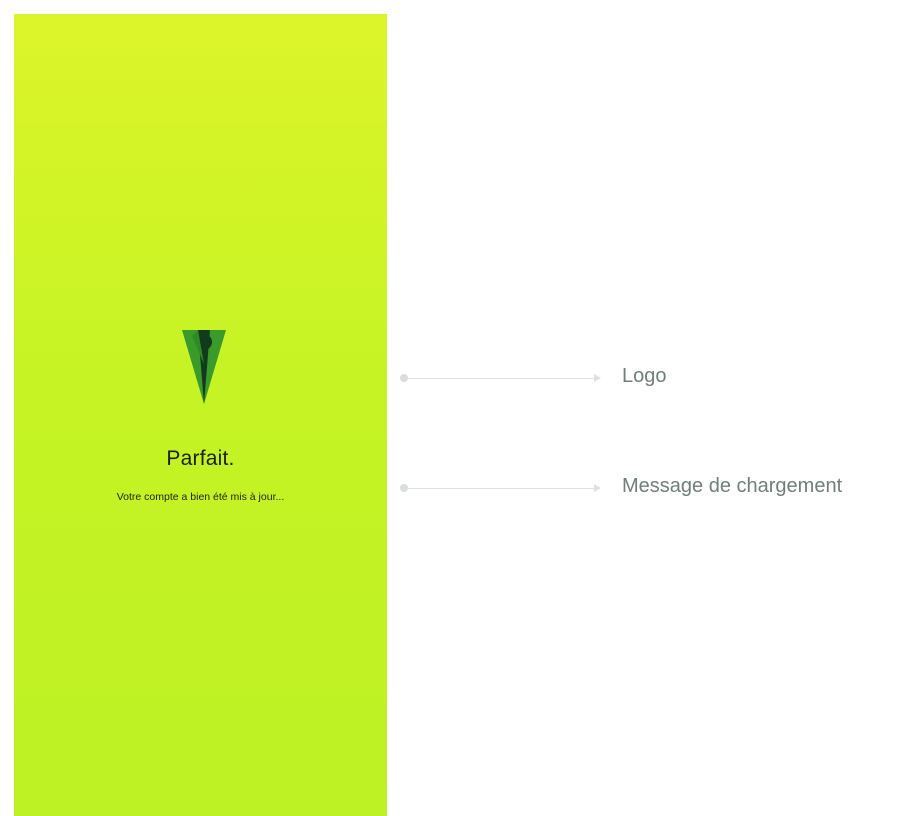 This screenshot has width=902, height=816. I want to click on annotation-label: Message de chargement, so click(732, 486).